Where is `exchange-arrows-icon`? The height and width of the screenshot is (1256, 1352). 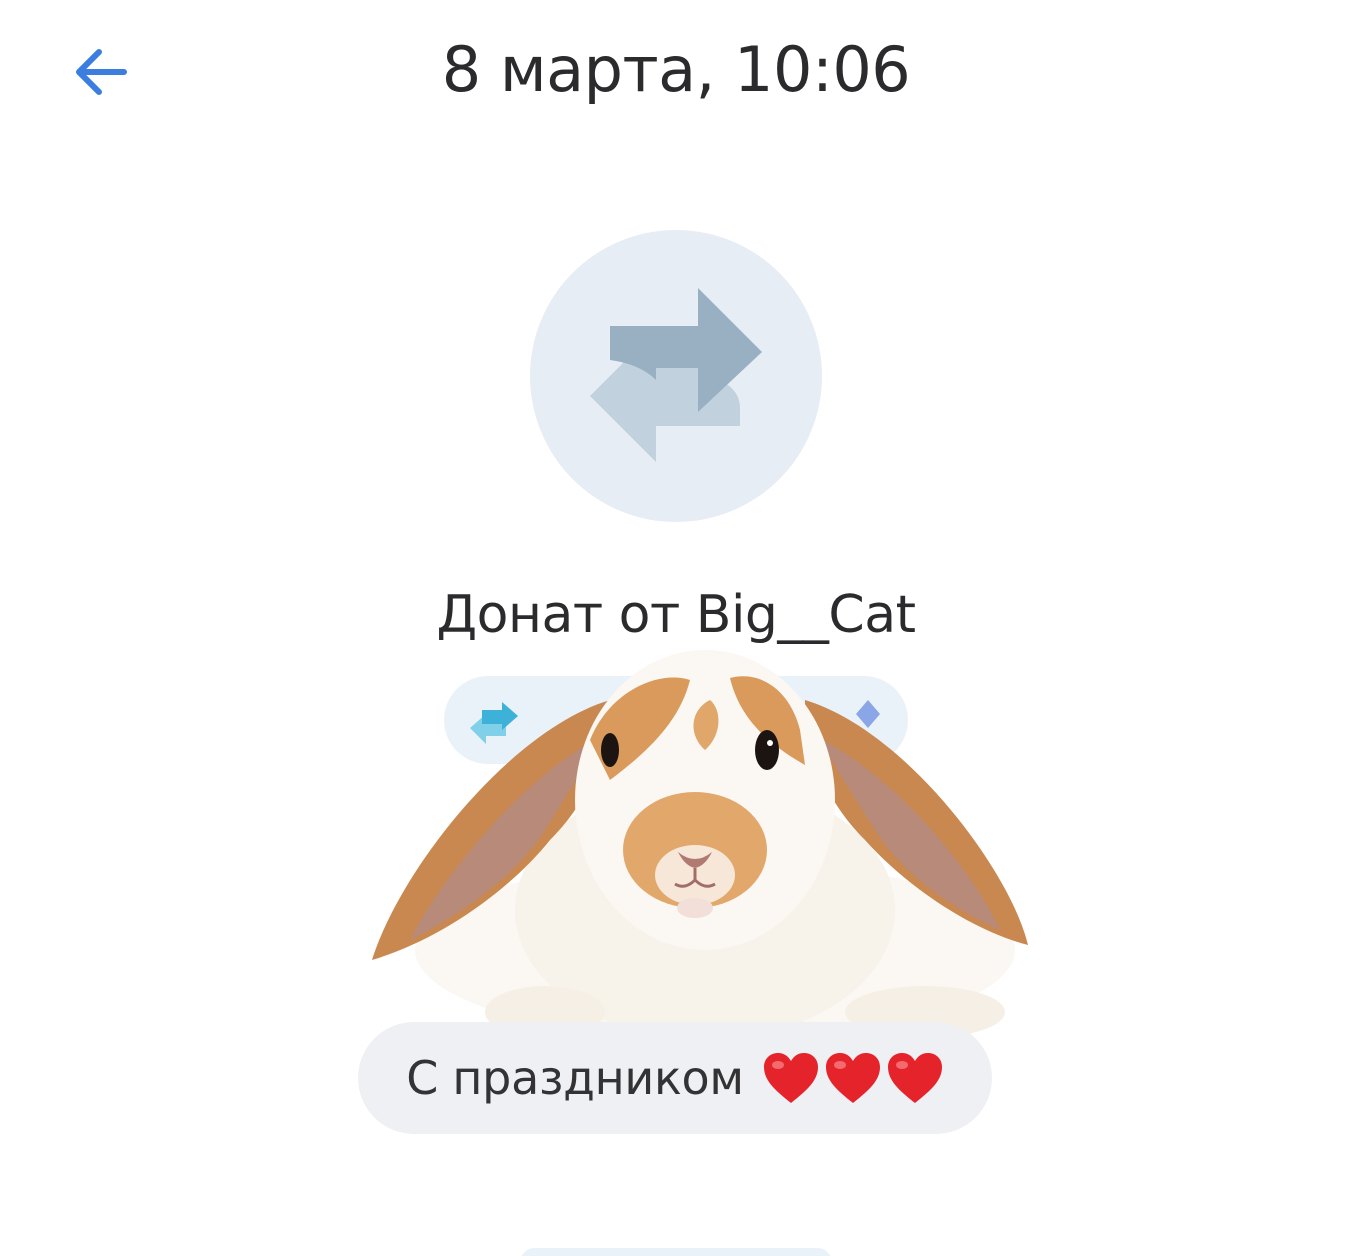 exchange-arrows-icon is located at coordinates (676, 375).